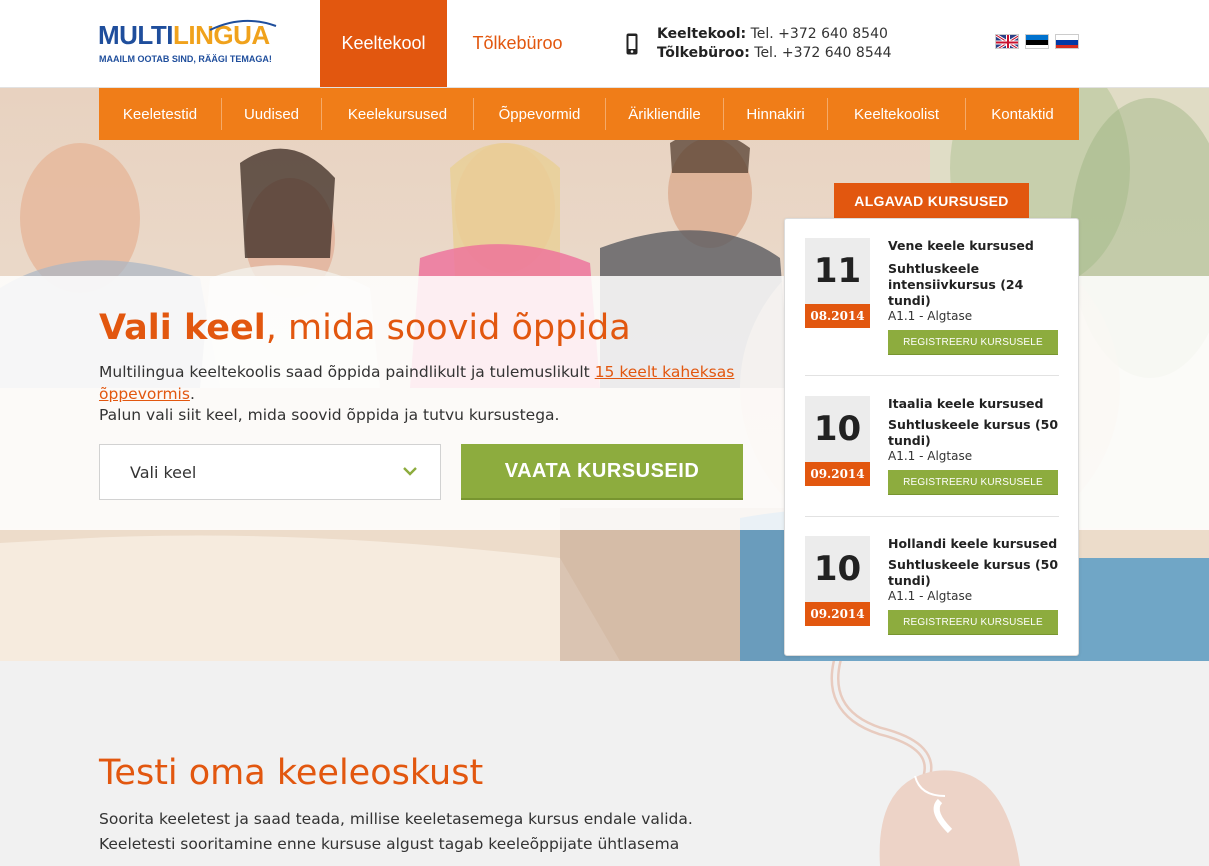 The image size is (1209, 866). What do you see at coordinates (975, 245) in the screenshot?
I see `course-title: Vene keele kursused` at bounding box center [975, 245].